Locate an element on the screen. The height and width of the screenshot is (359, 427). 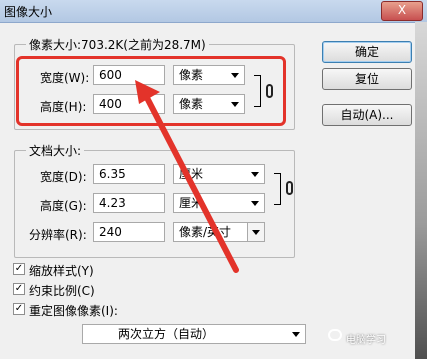
doc-height-unit-select: 厘米 is located at coordinates (219, 203).